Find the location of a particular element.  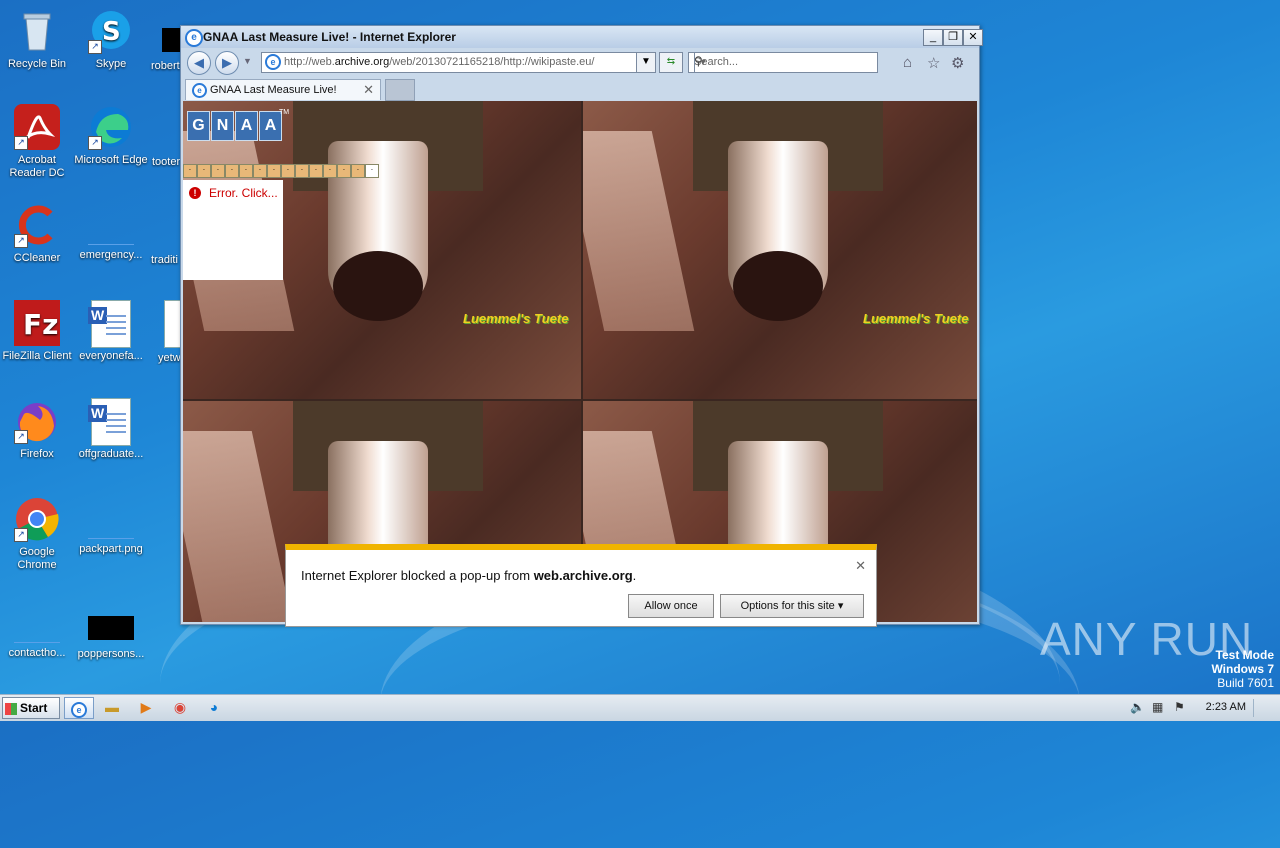

taskbar-media-player: ▶ is located at coordinates (146, 707).